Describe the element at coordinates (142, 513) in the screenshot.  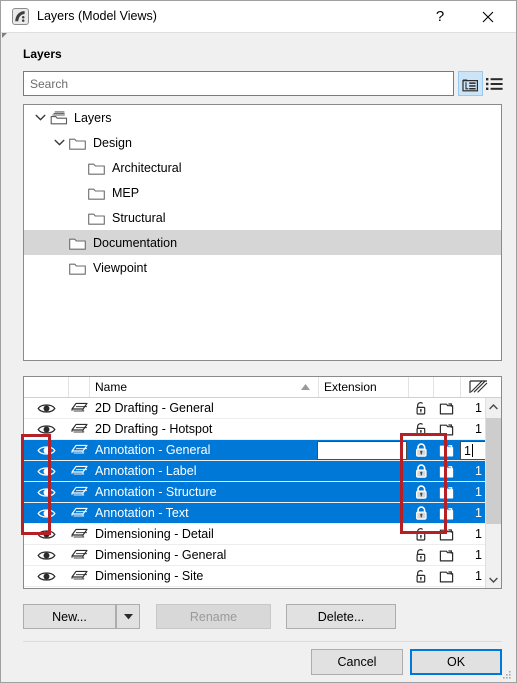
I see `layer-name-cell: Annotation - Text` at that location.